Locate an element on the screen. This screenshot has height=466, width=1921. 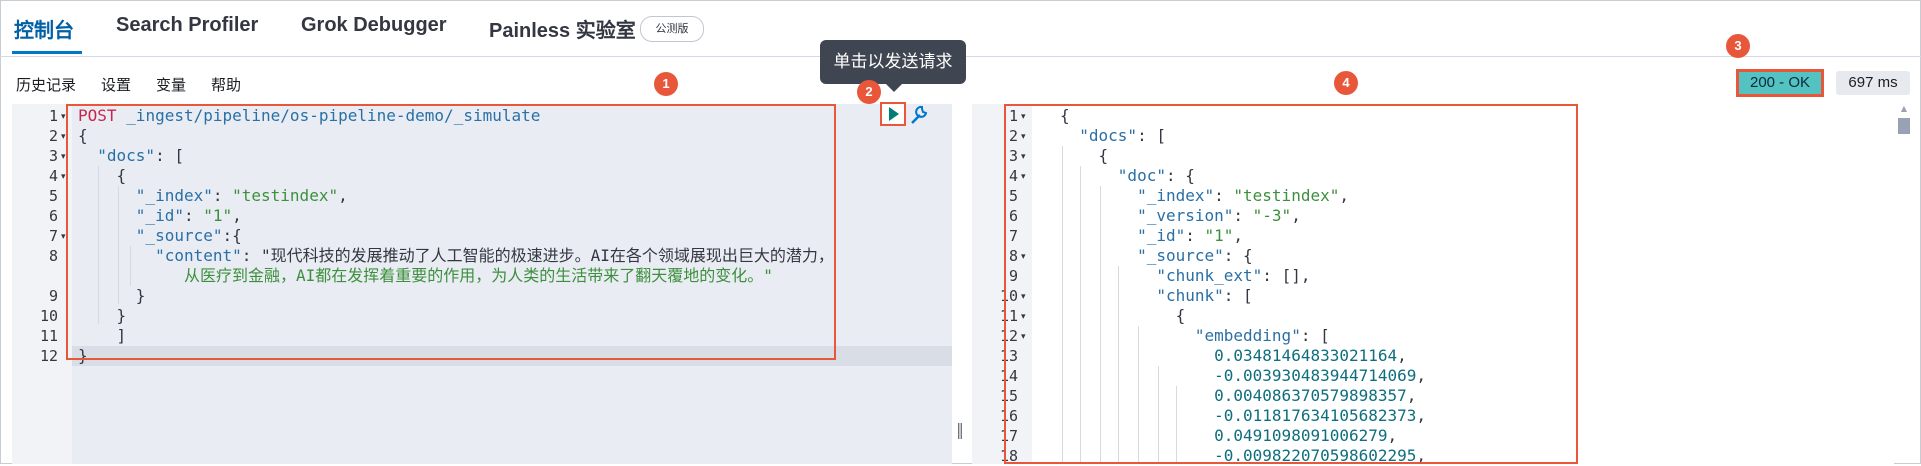
line-number: 17 is located at coordinates (1008, 436).